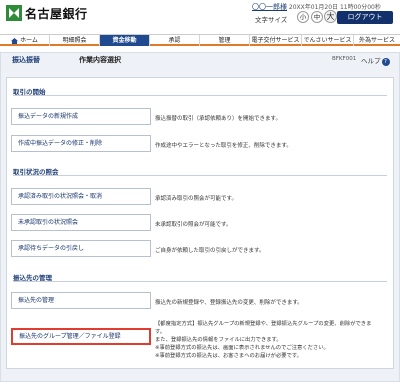 This screenshot has width=400, height=386. I want to click on new-transfer-data-desc: 振込振替の取引（承認依頼あり）を開始できます。, so click(218, 119).